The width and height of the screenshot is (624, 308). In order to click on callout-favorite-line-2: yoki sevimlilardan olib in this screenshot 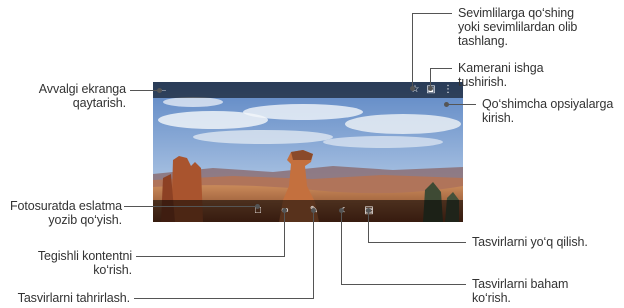, I will do `click(518, 27)`.